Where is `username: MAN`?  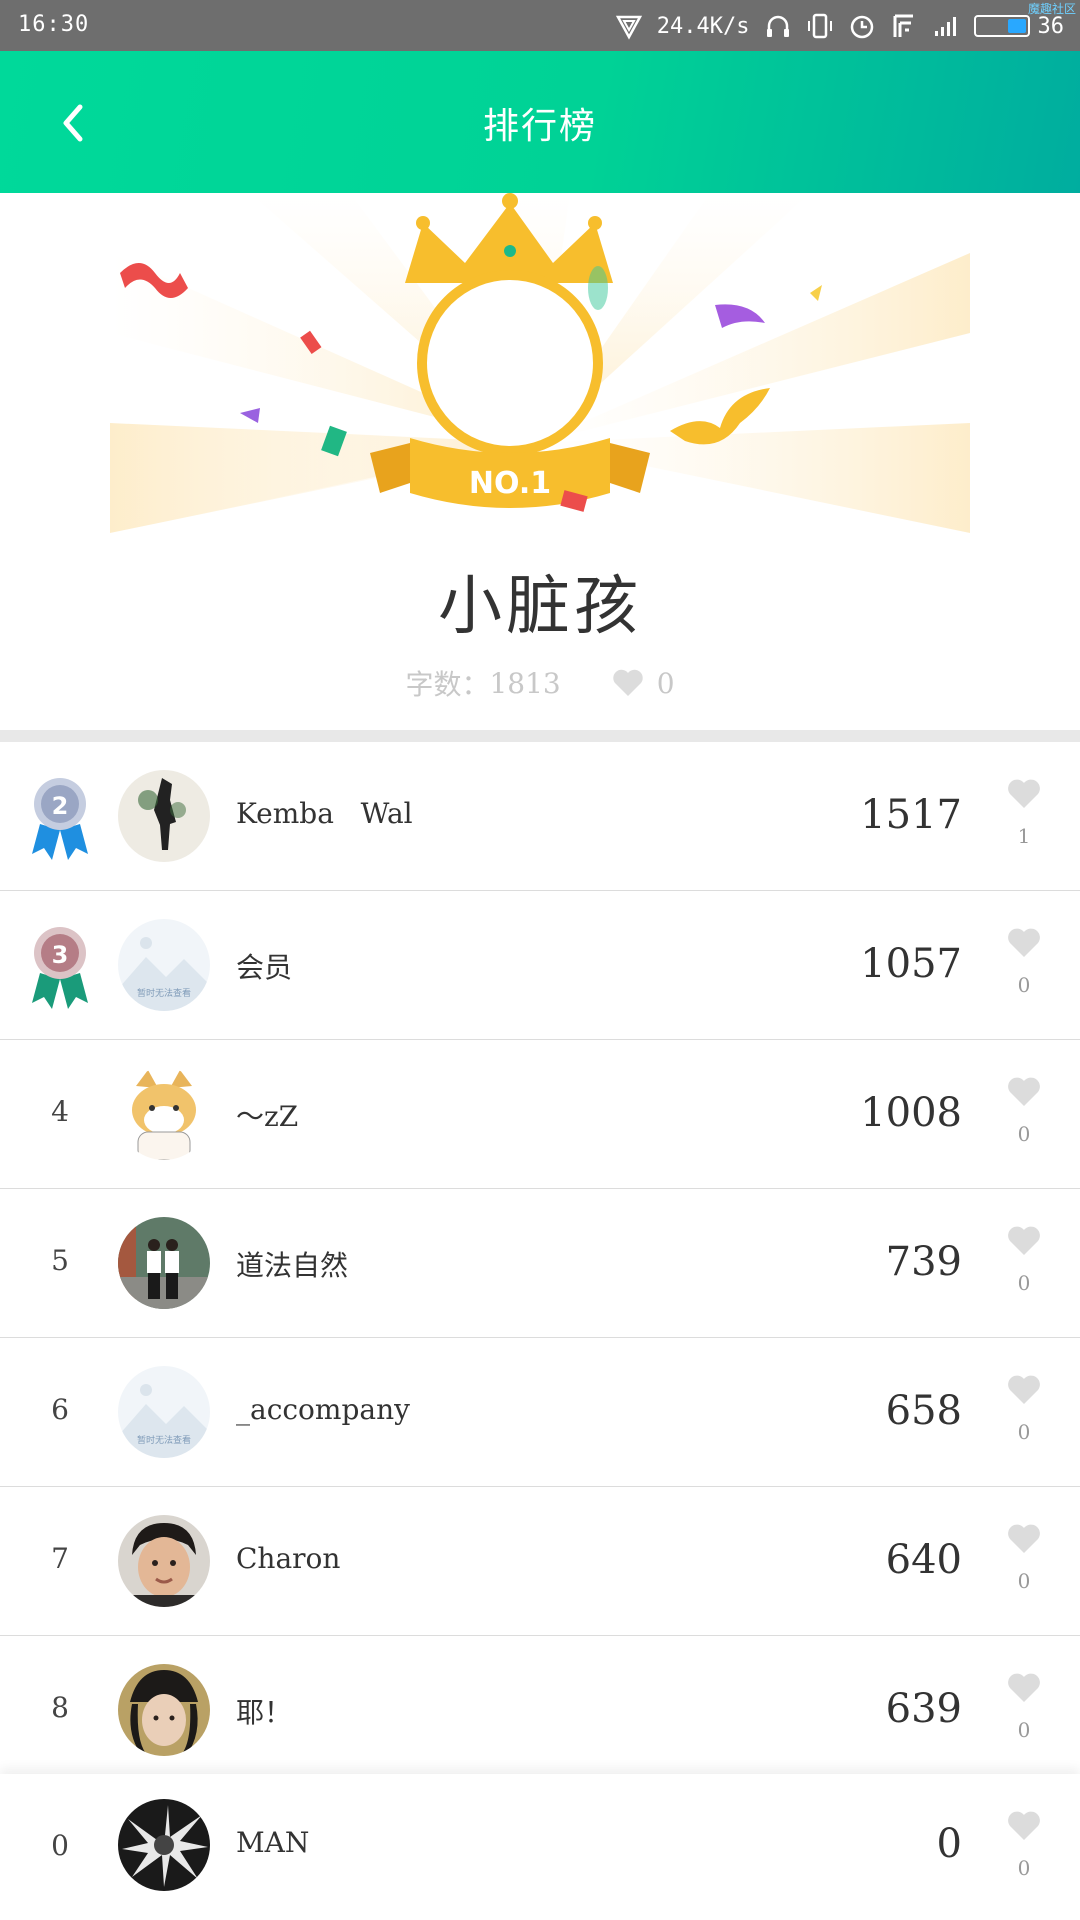 username: MAN is located at coordinates (273, 1842).